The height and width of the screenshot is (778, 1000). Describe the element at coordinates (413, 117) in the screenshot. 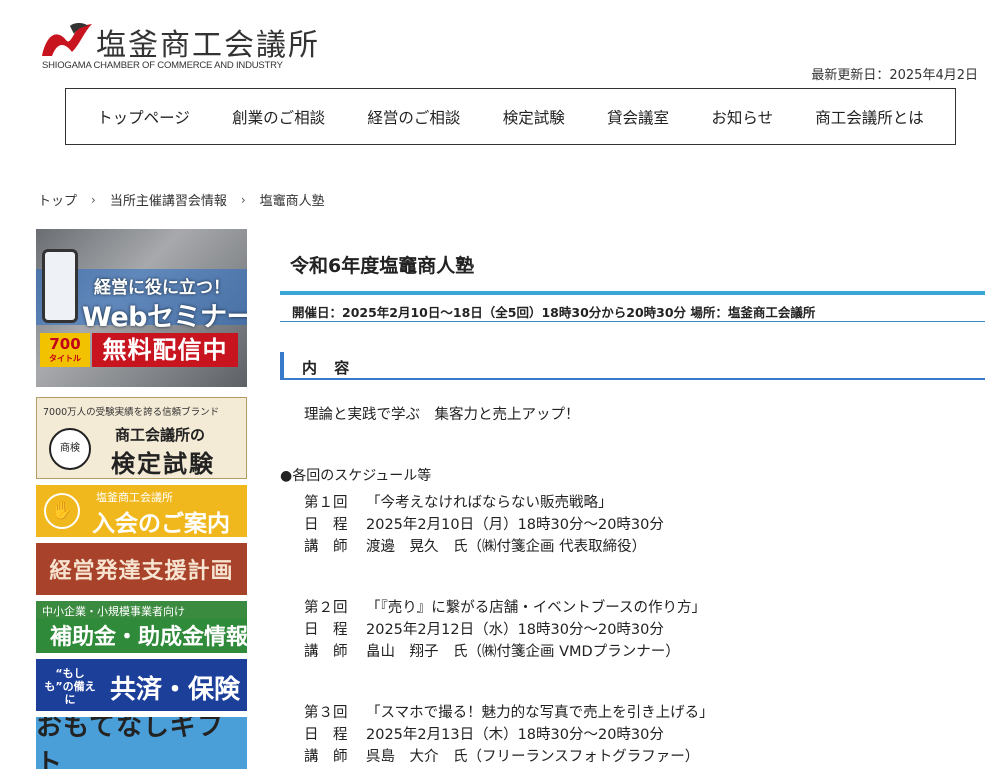

I see `nav-management: 経営のご相談` at that location.